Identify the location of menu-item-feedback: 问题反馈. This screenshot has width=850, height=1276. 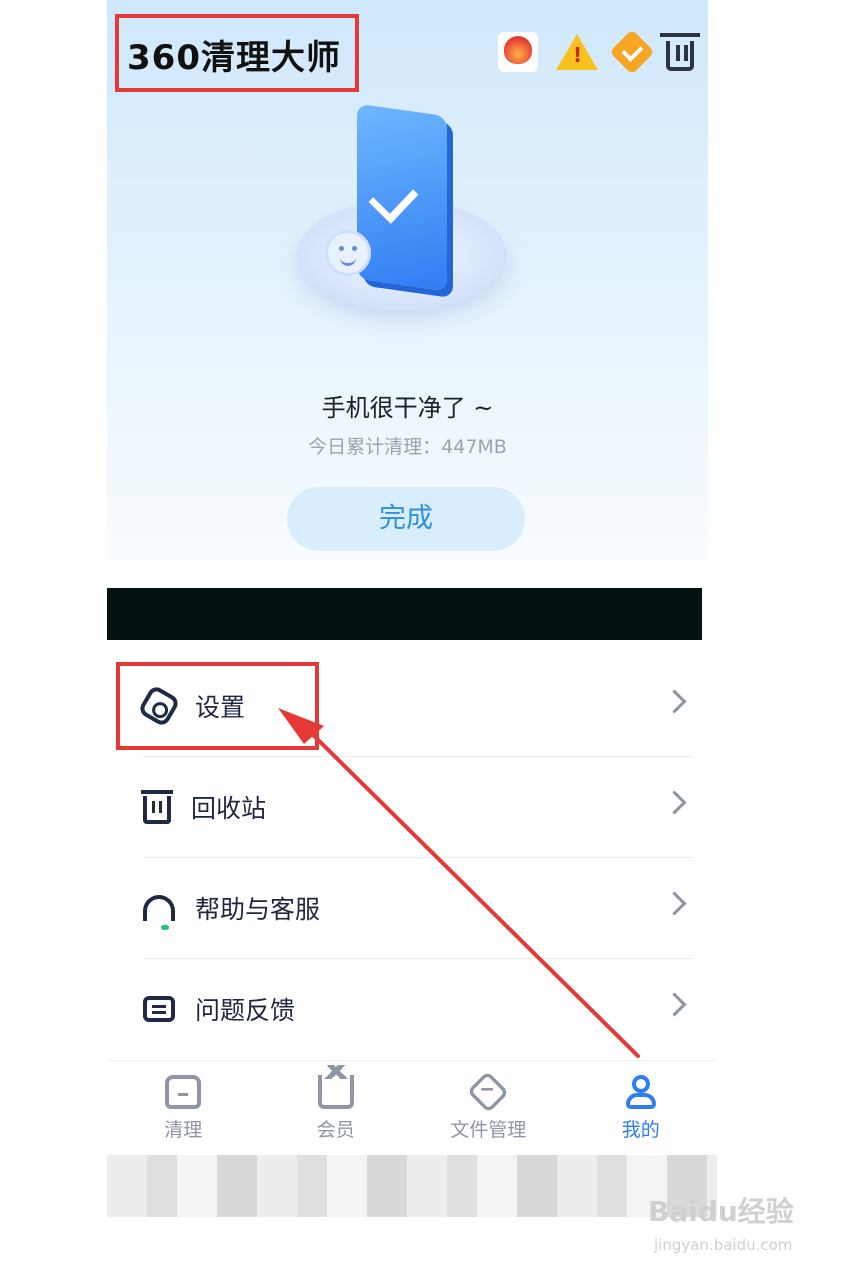
(412, 1008).